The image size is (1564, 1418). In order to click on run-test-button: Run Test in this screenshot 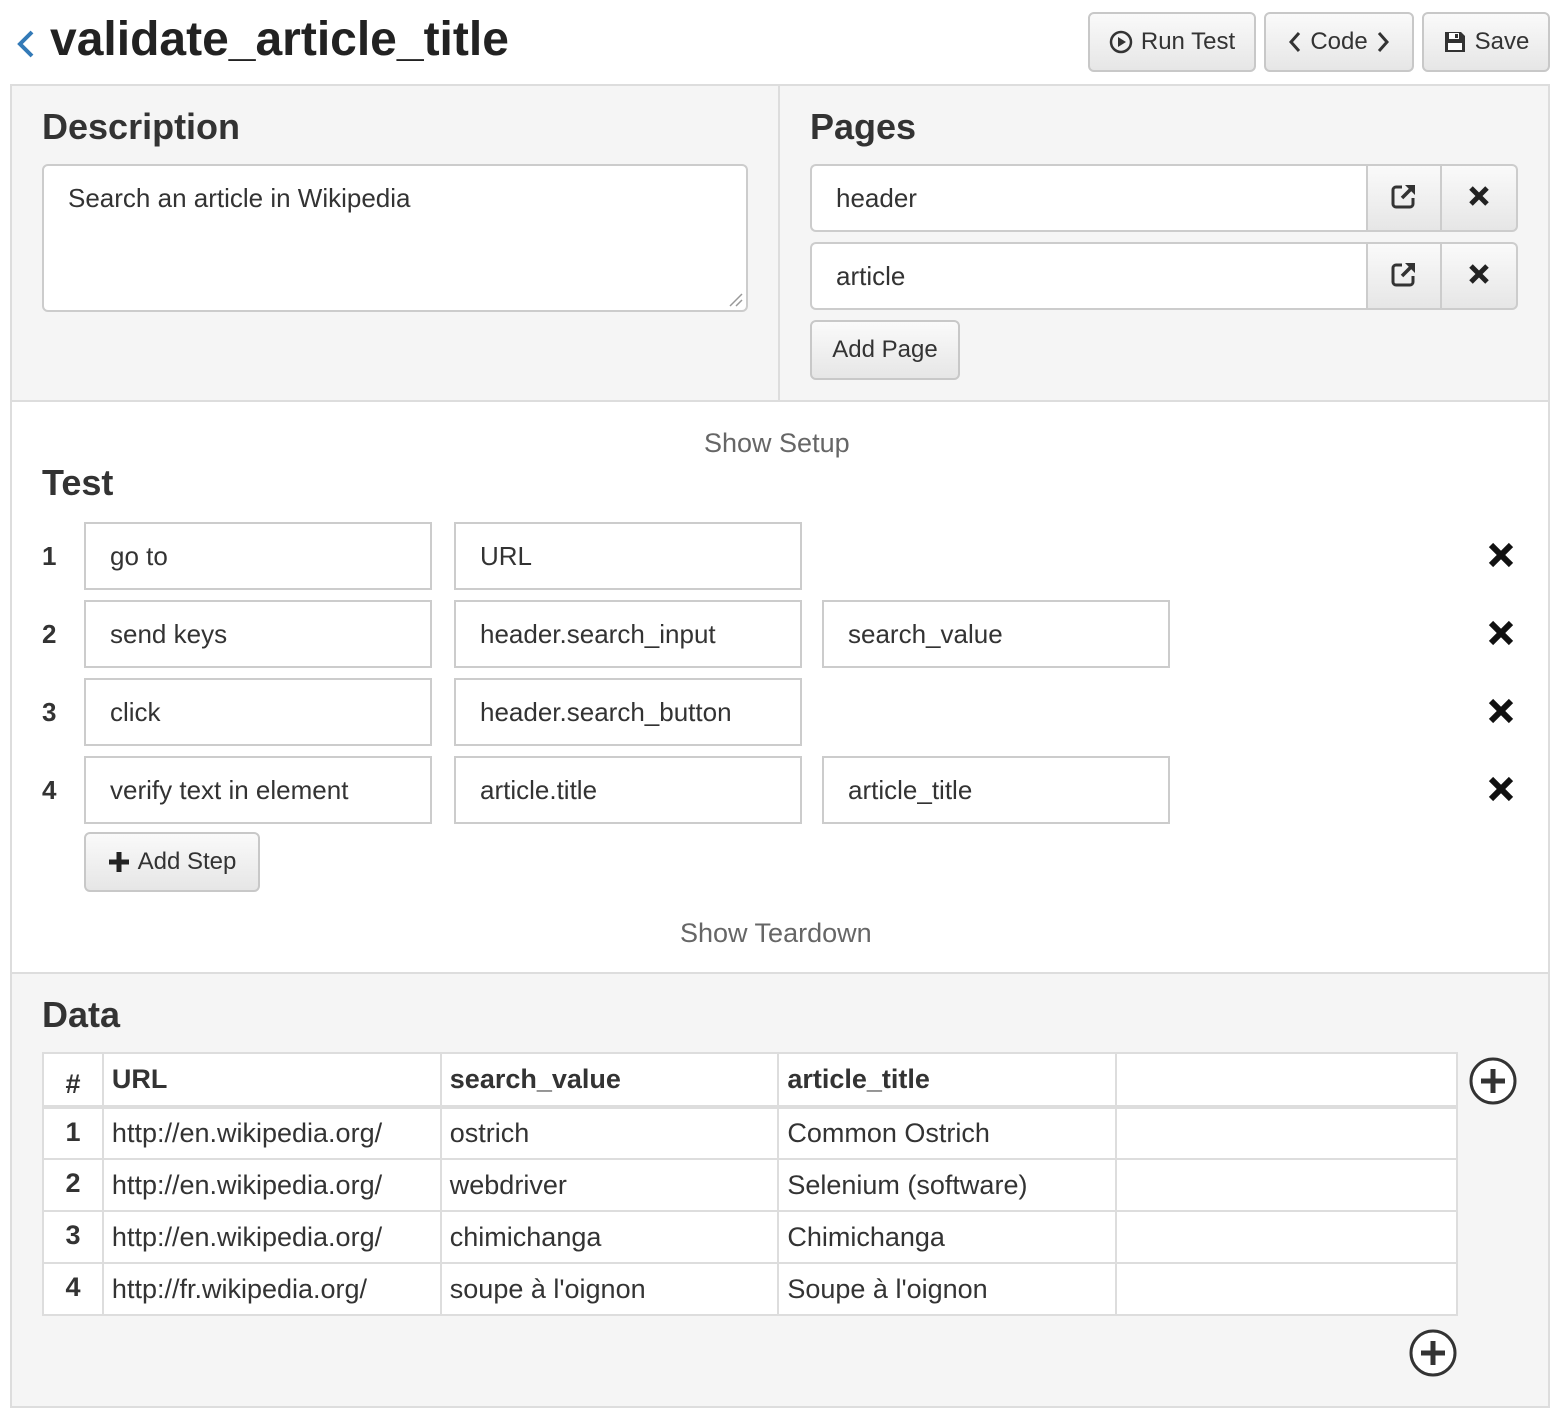, I will do `click(1172, 42)`.